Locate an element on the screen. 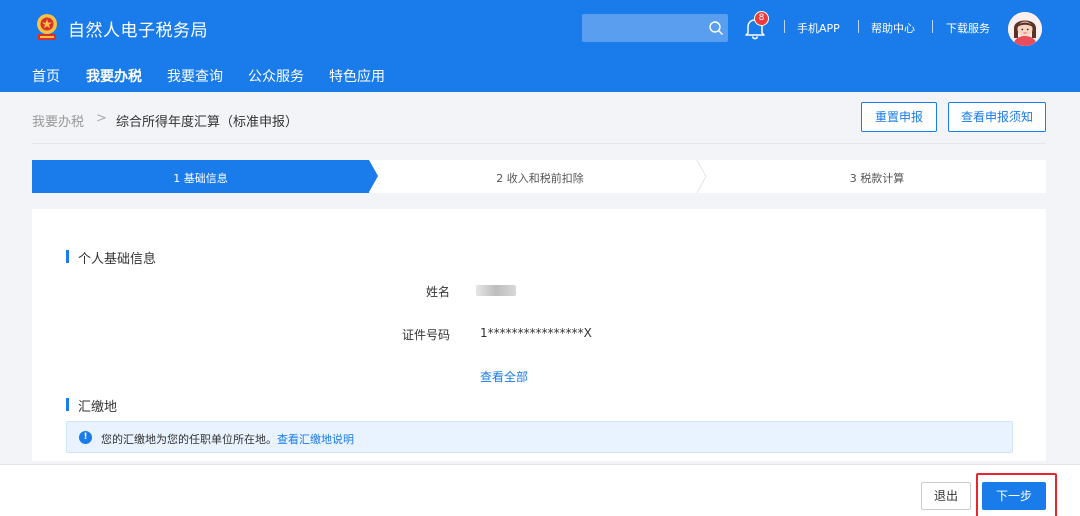 The width and height of the screenshot is (1080, 516). highlight-annotation is located at coordinates (1016, 494).